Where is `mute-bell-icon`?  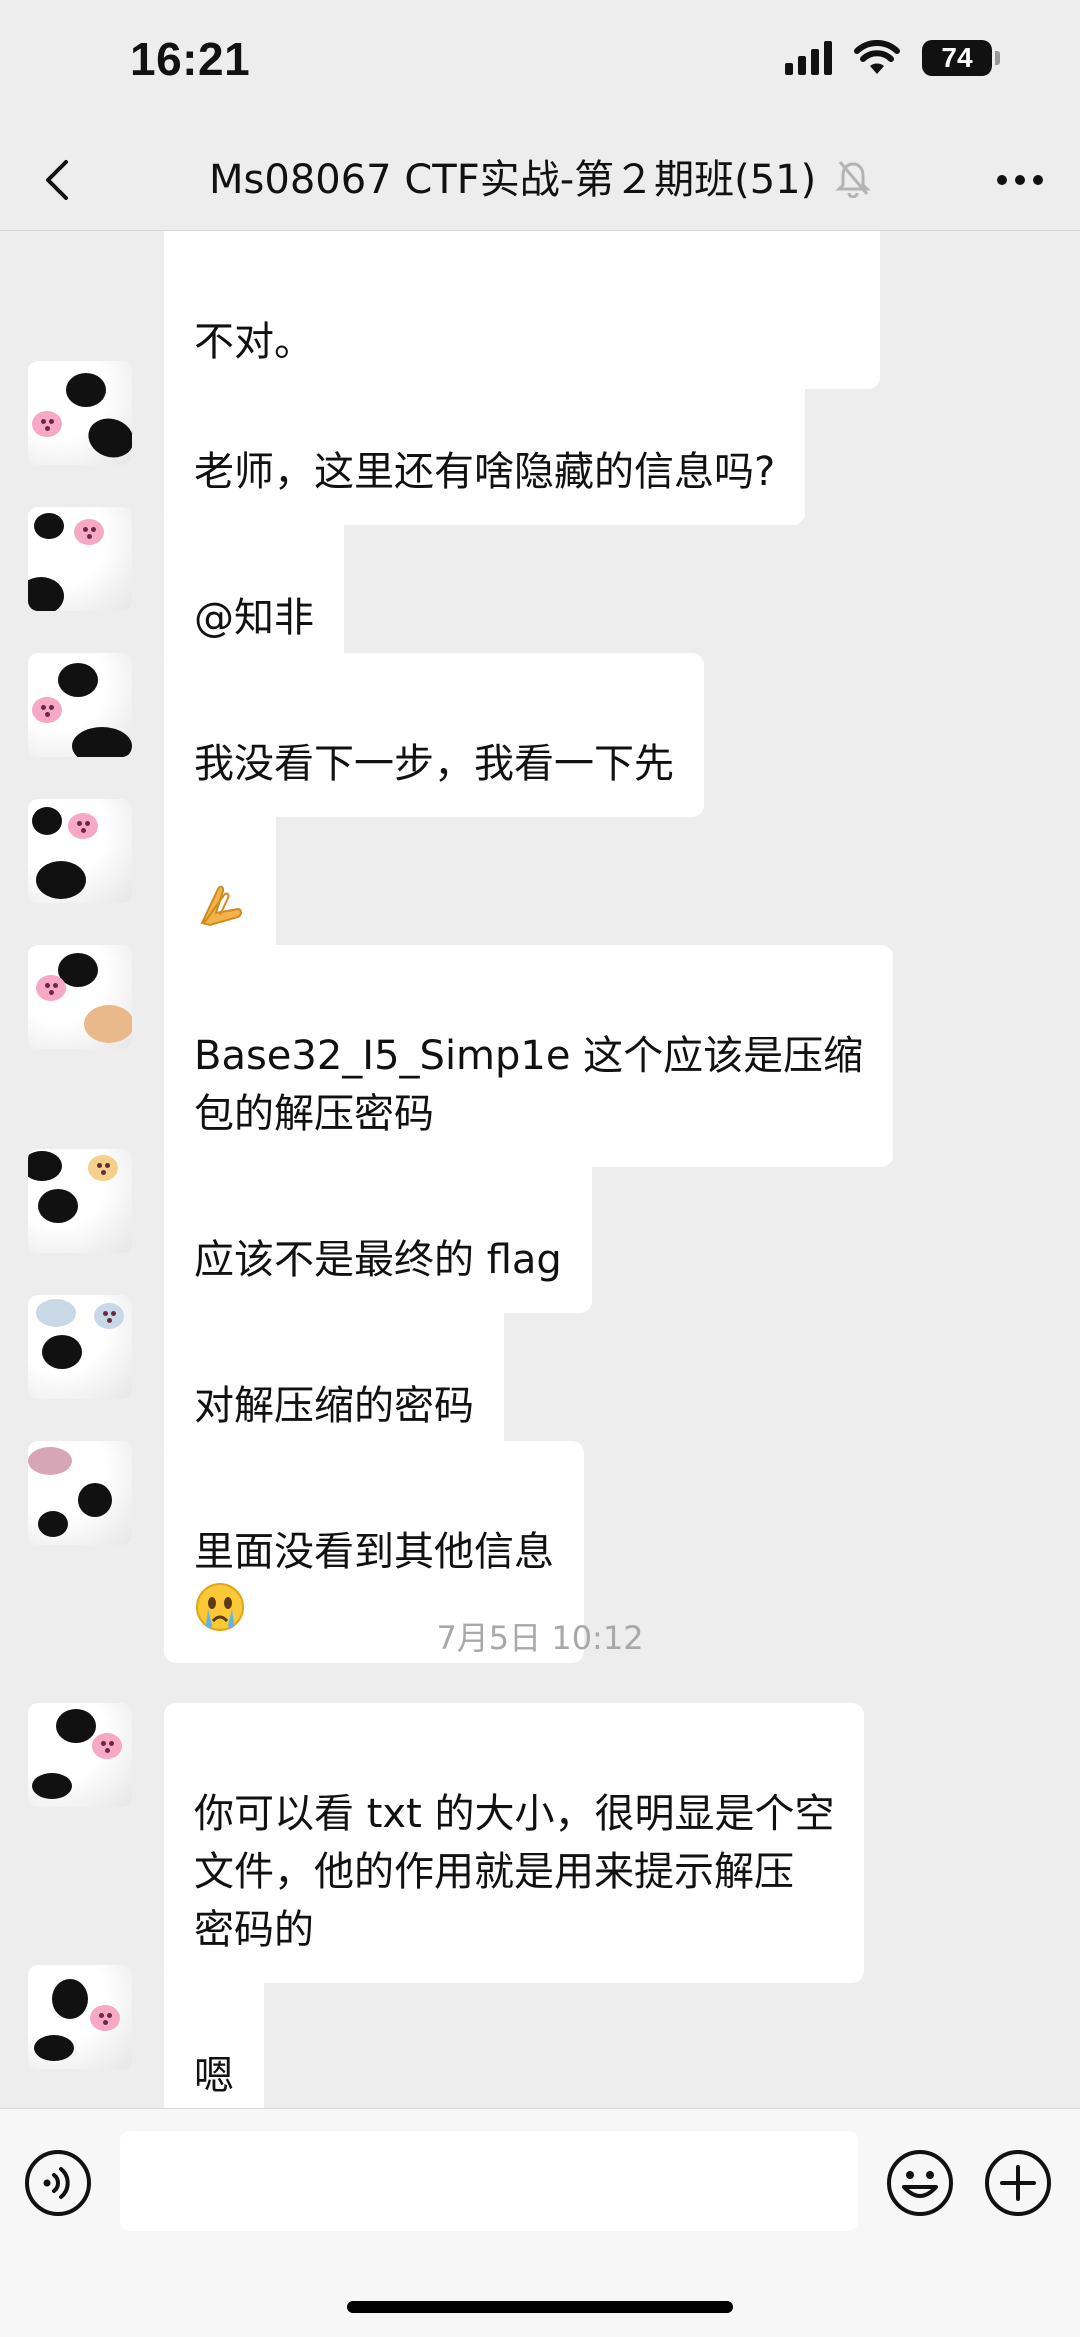 mute-bell-icon is located at coordinates (853, 179).